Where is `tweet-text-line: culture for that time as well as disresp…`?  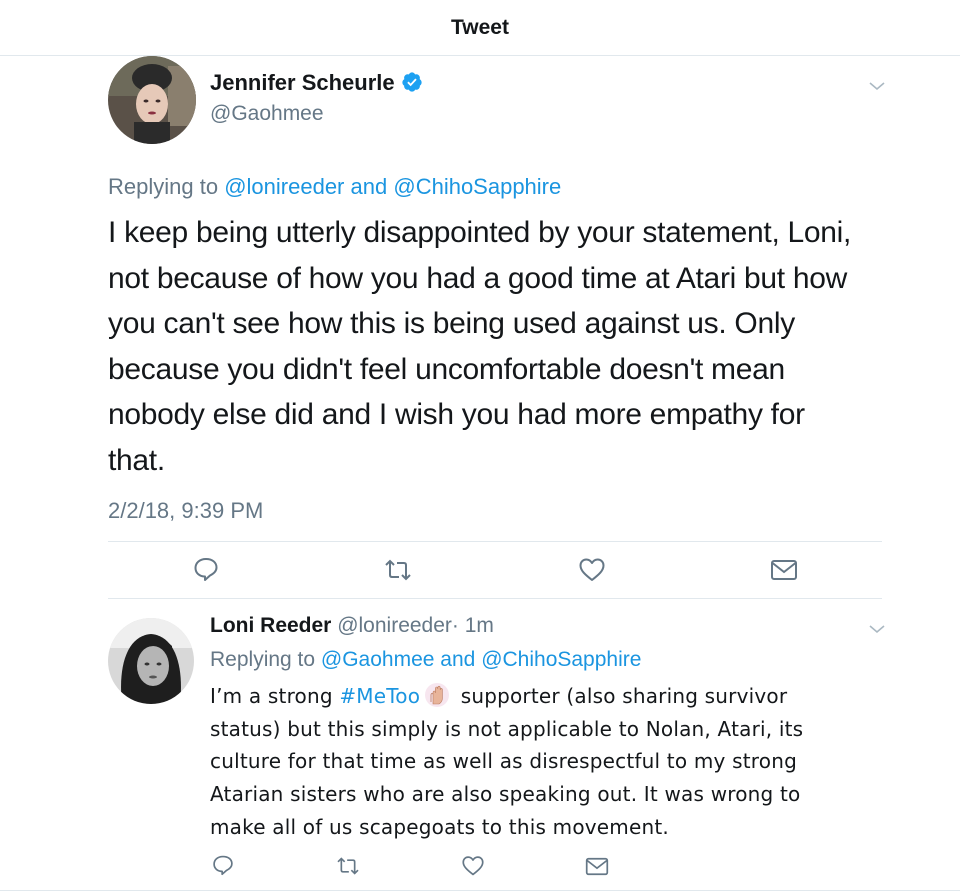
tweet-text-line: culture for that time as well as disresp… is located at coordinates (503, 761).